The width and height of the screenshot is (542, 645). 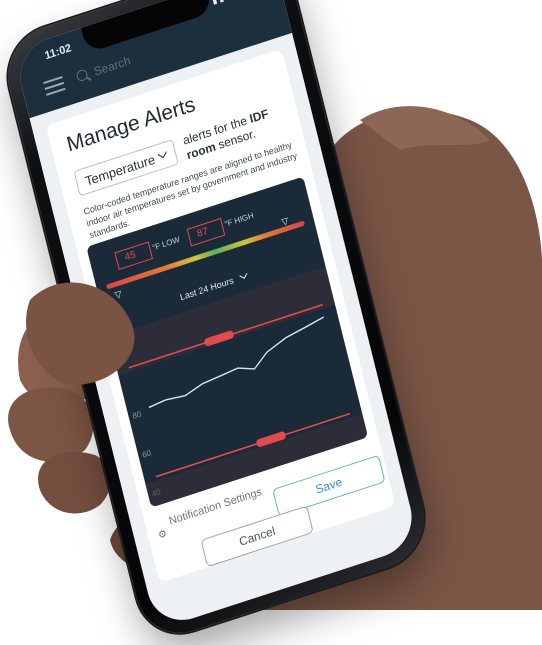 I want to click on thumb-illustration, so click(x=80, y=334).